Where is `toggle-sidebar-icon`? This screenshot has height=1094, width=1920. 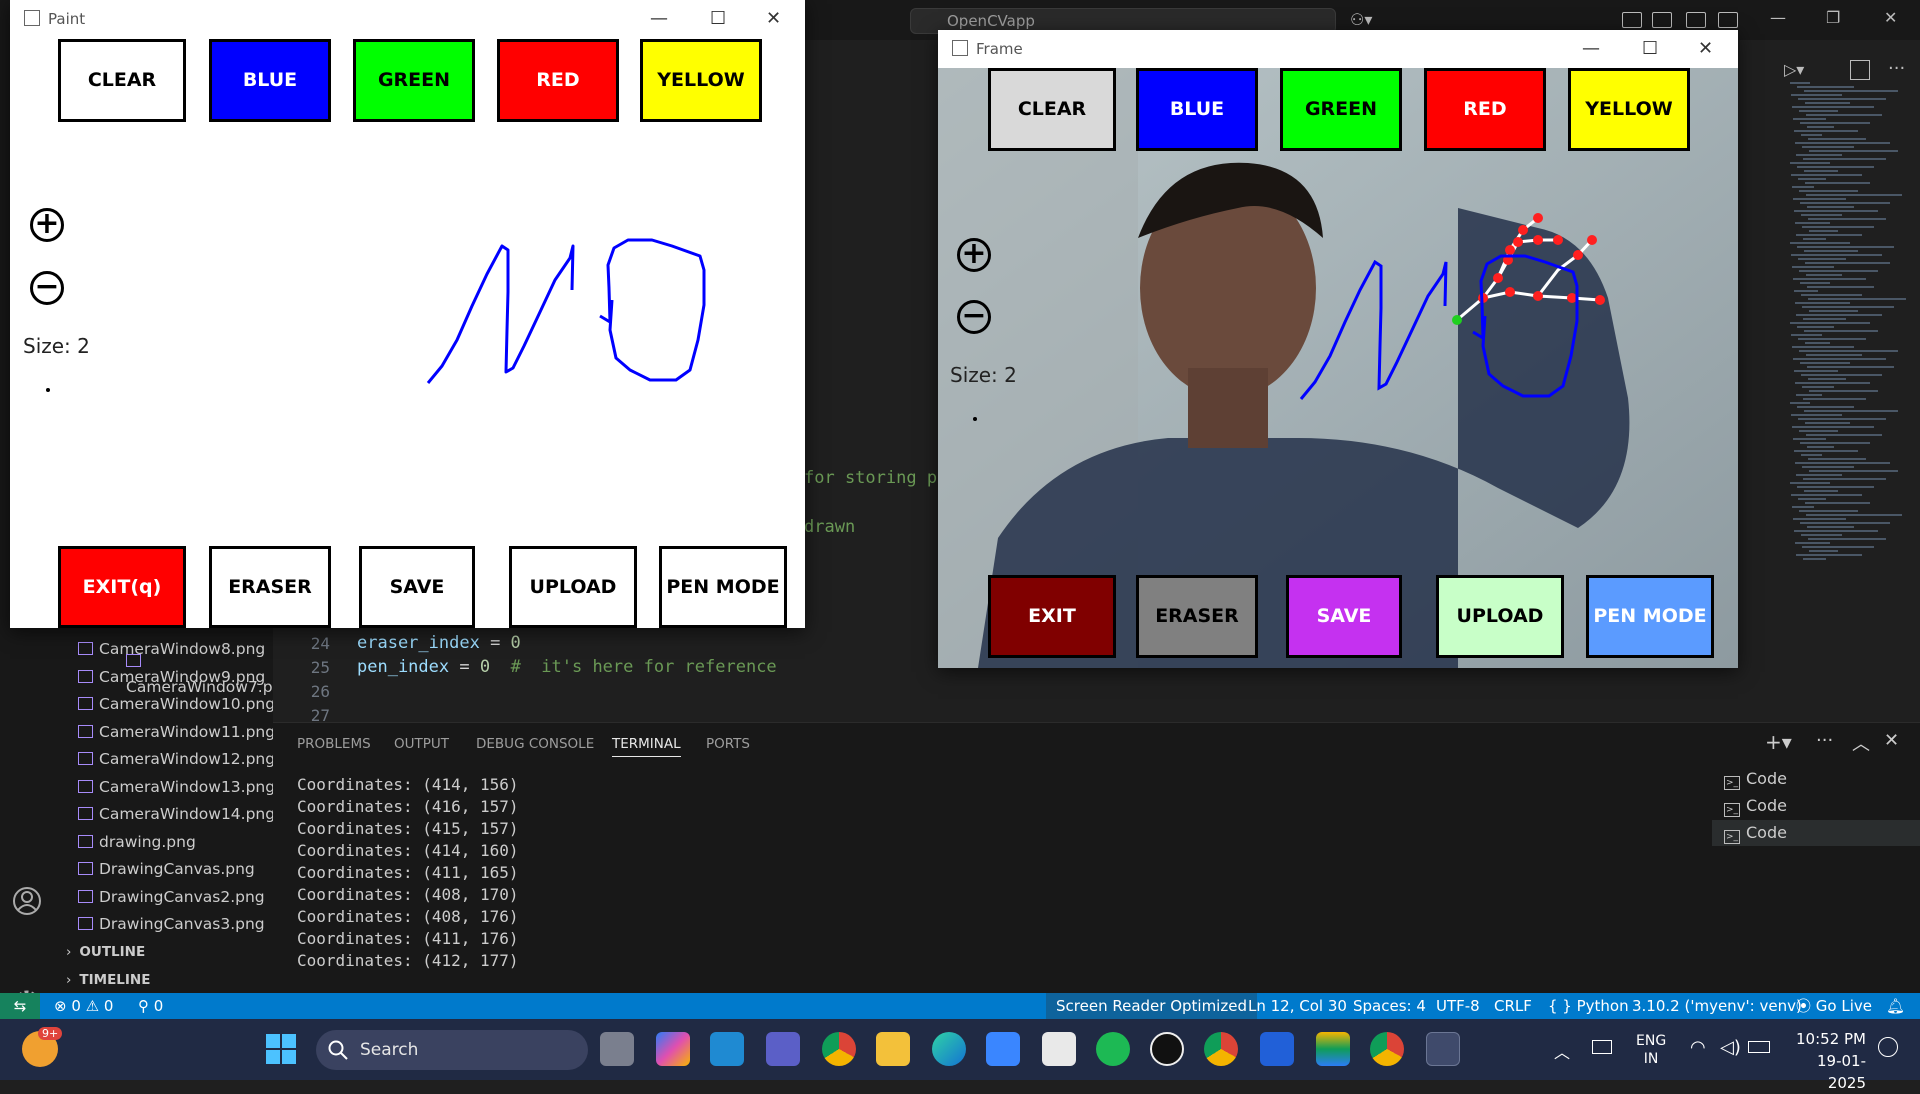 toggle-sidebar-icon is located at coordinates (1662, 20).